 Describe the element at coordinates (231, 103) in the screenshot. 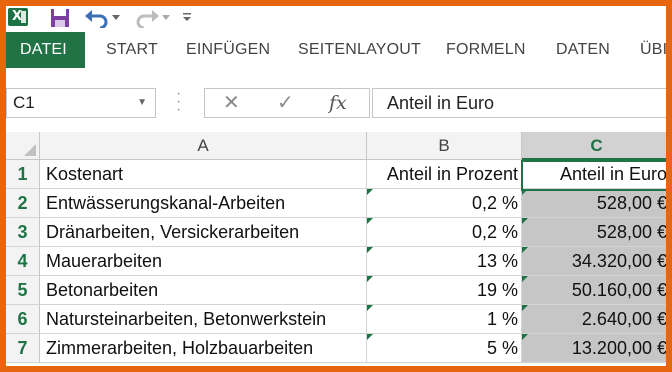

I see `cancel-icon: ✕` at that location.